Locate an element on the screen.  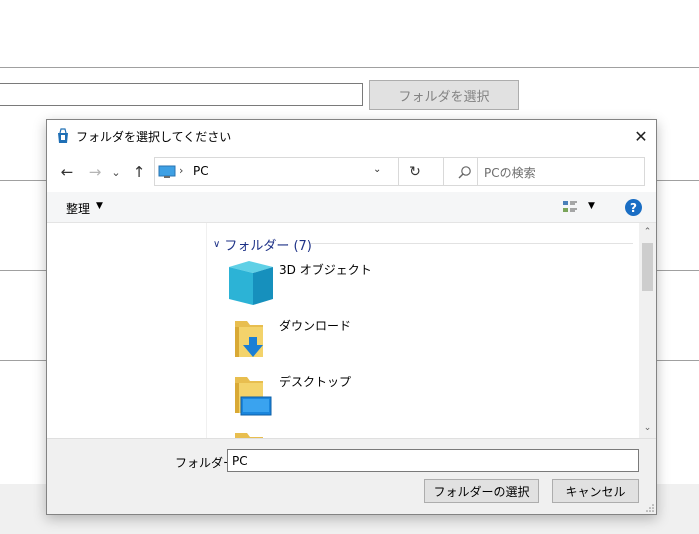
dropdown-arrow-icon: ▼ is located at coordinates (99, 206).